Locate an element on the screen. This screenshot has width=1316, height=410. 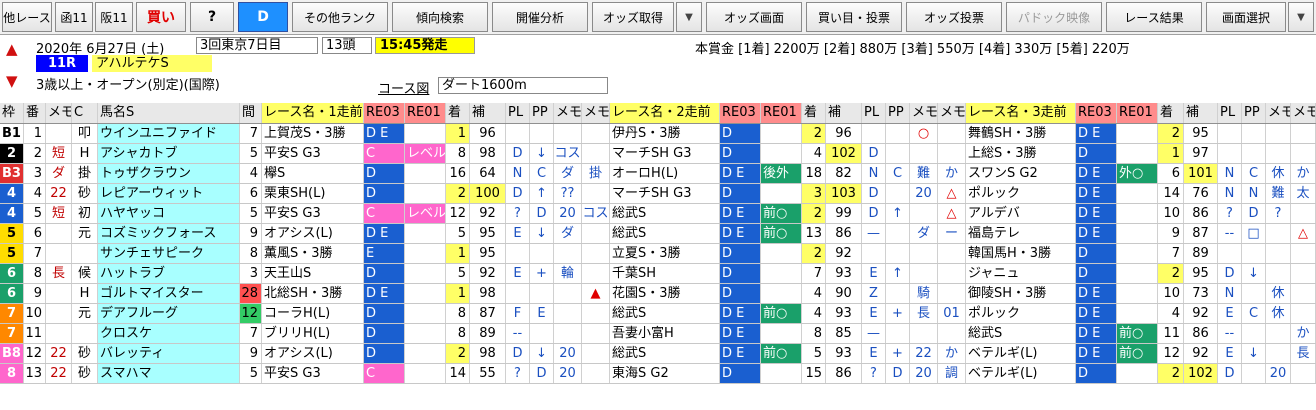
cell-y2: 01 is located at coordinates (952, 313).